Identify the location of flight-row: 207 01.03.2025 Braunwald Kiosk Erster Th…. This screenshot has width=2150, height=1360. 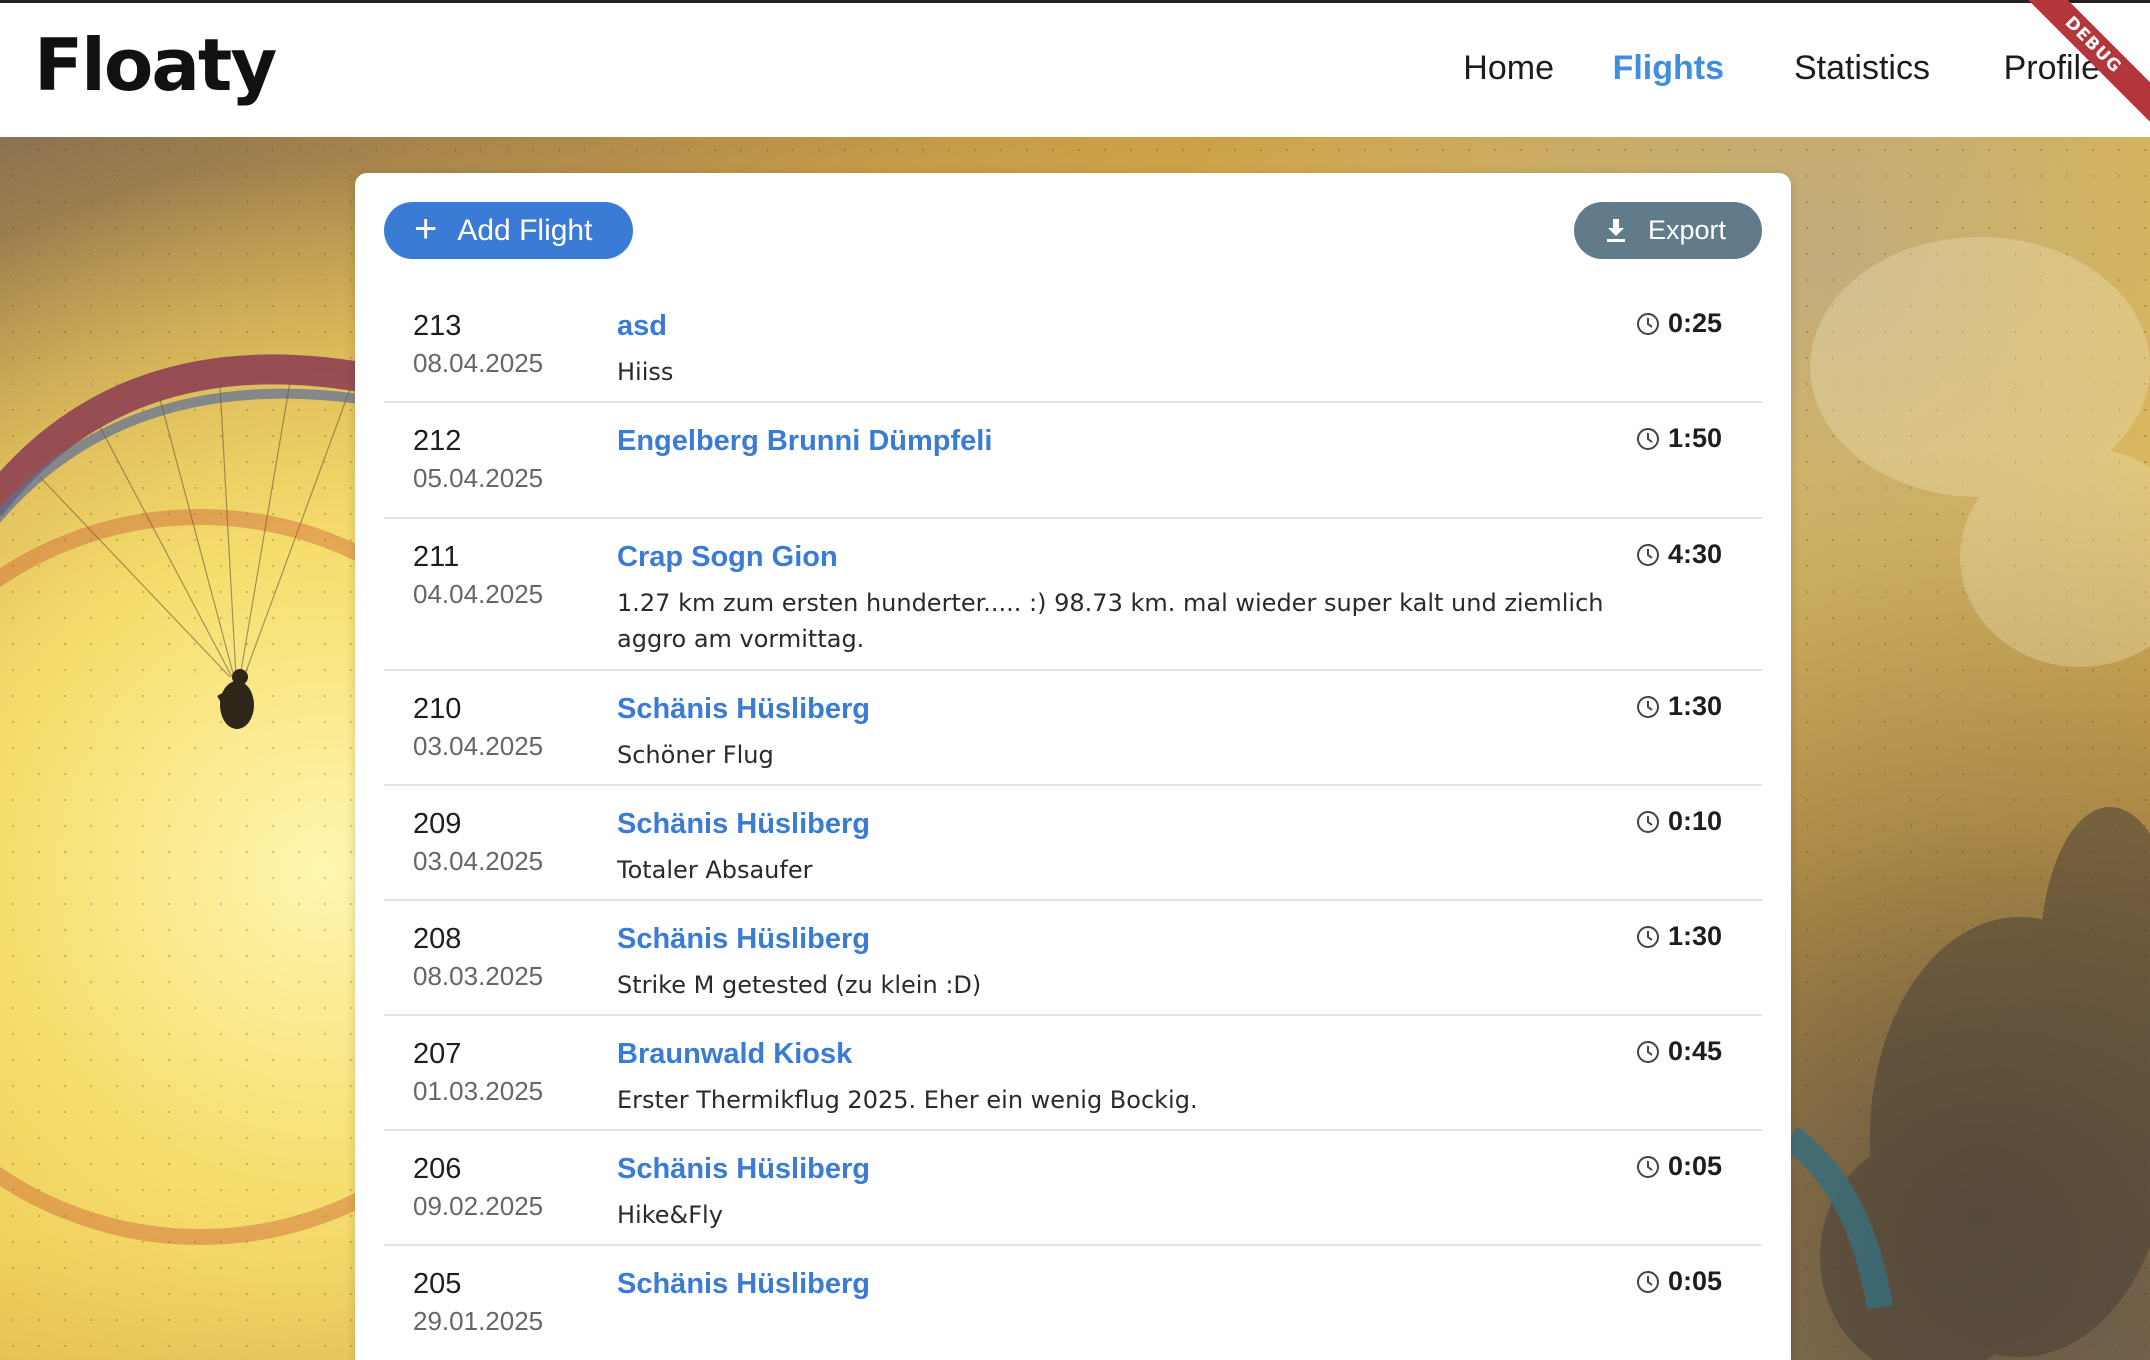
(1073, 1073).